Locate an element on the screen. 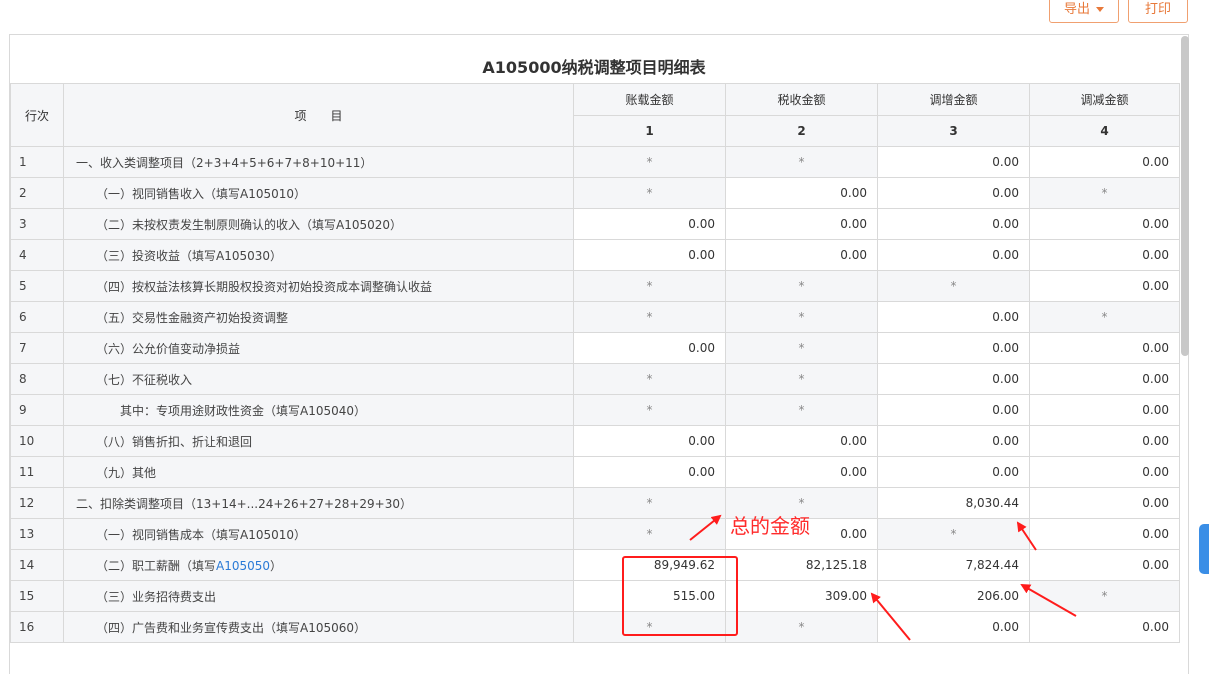  table-row: 5 （四）按权益法核算长期股权投资对初始投资成本调整确认收益 * * * 0.00 is located at coordinates (595, 286).